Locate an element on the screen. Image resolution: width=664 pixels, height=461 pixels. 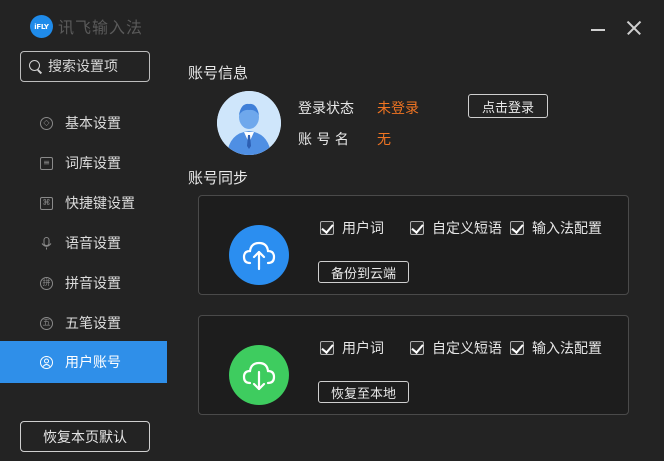
dictionary-icon: ≡ is located at coordinates (46, 163).